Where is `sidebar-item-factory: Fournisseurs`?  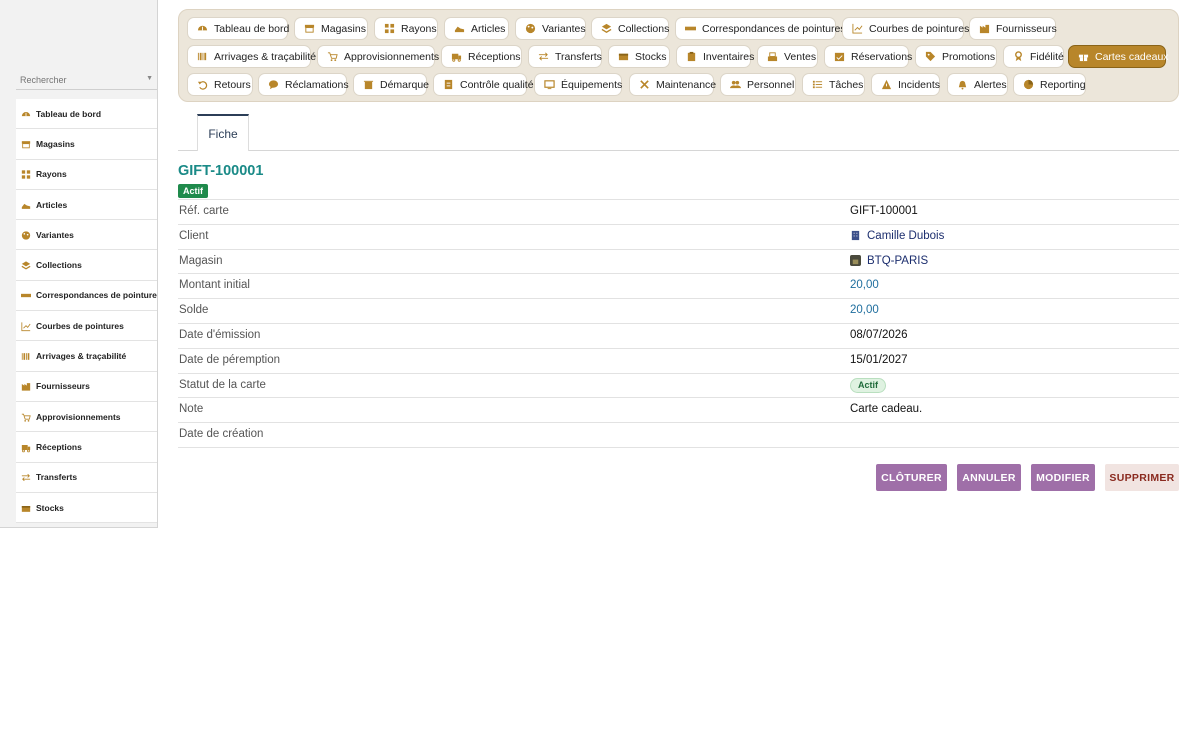 sidebar-item-factory: Fournisseurs is located at coordinates (86, 387).